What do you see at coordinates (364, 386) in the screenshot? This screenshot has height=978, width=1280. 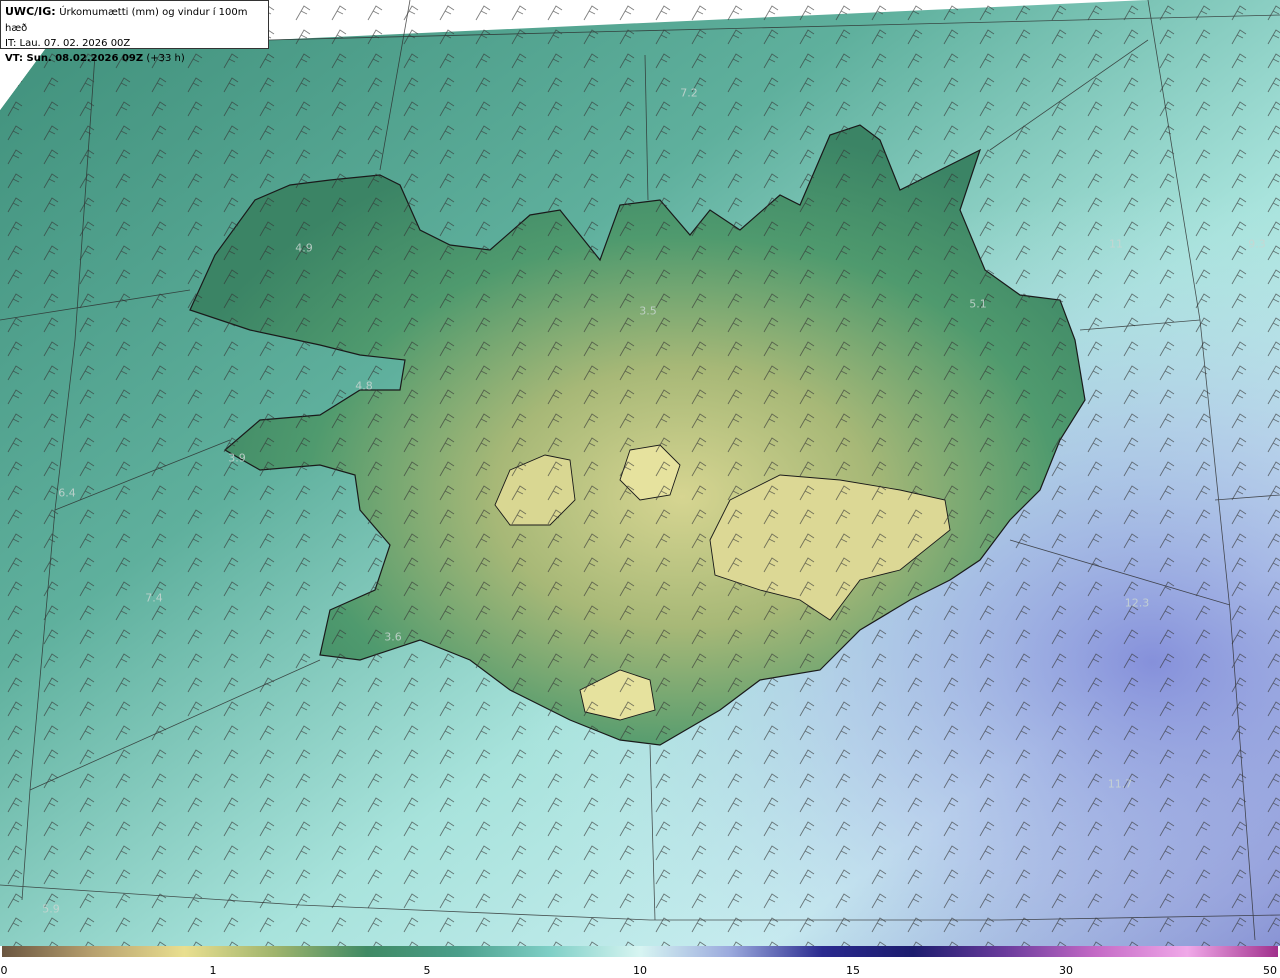 I see `map-value-label: 4.8` at bounding box center [364, 386].